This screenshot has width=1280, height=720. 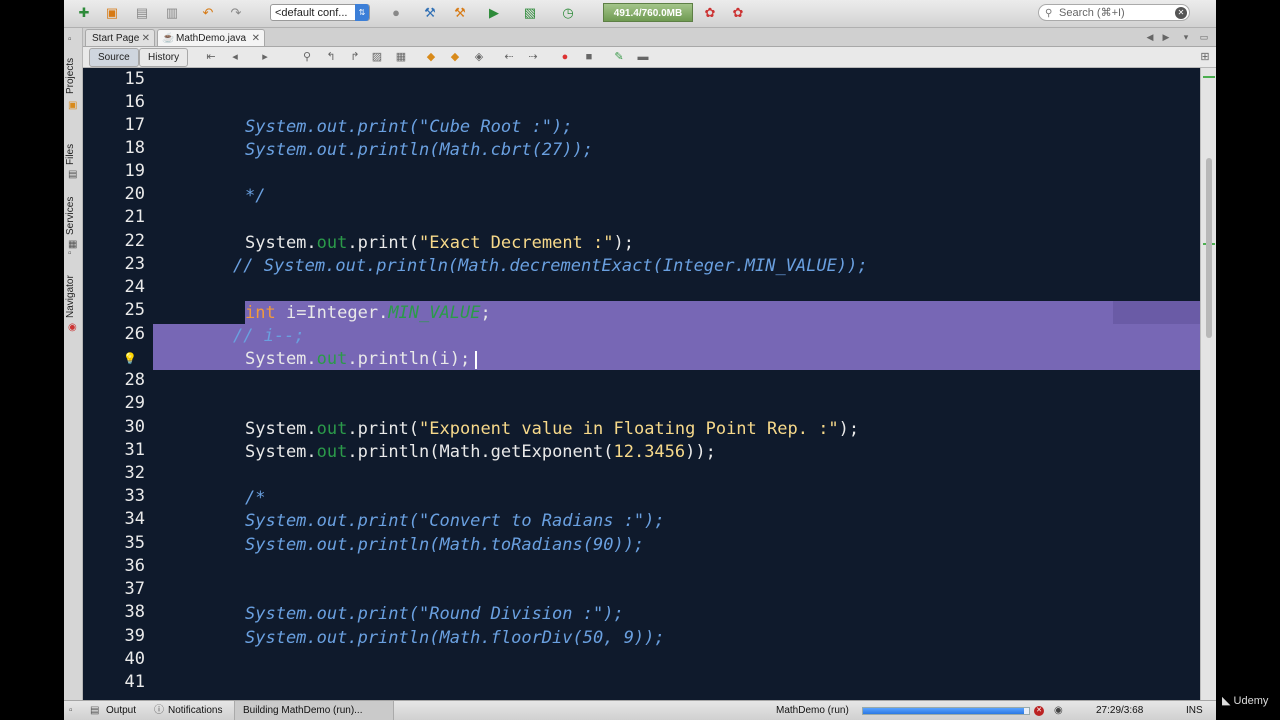 What do you see at coordinates (172, 13) in the screenshot?
I see `close-project-icon: ▥` at bounding box center [172, 13].